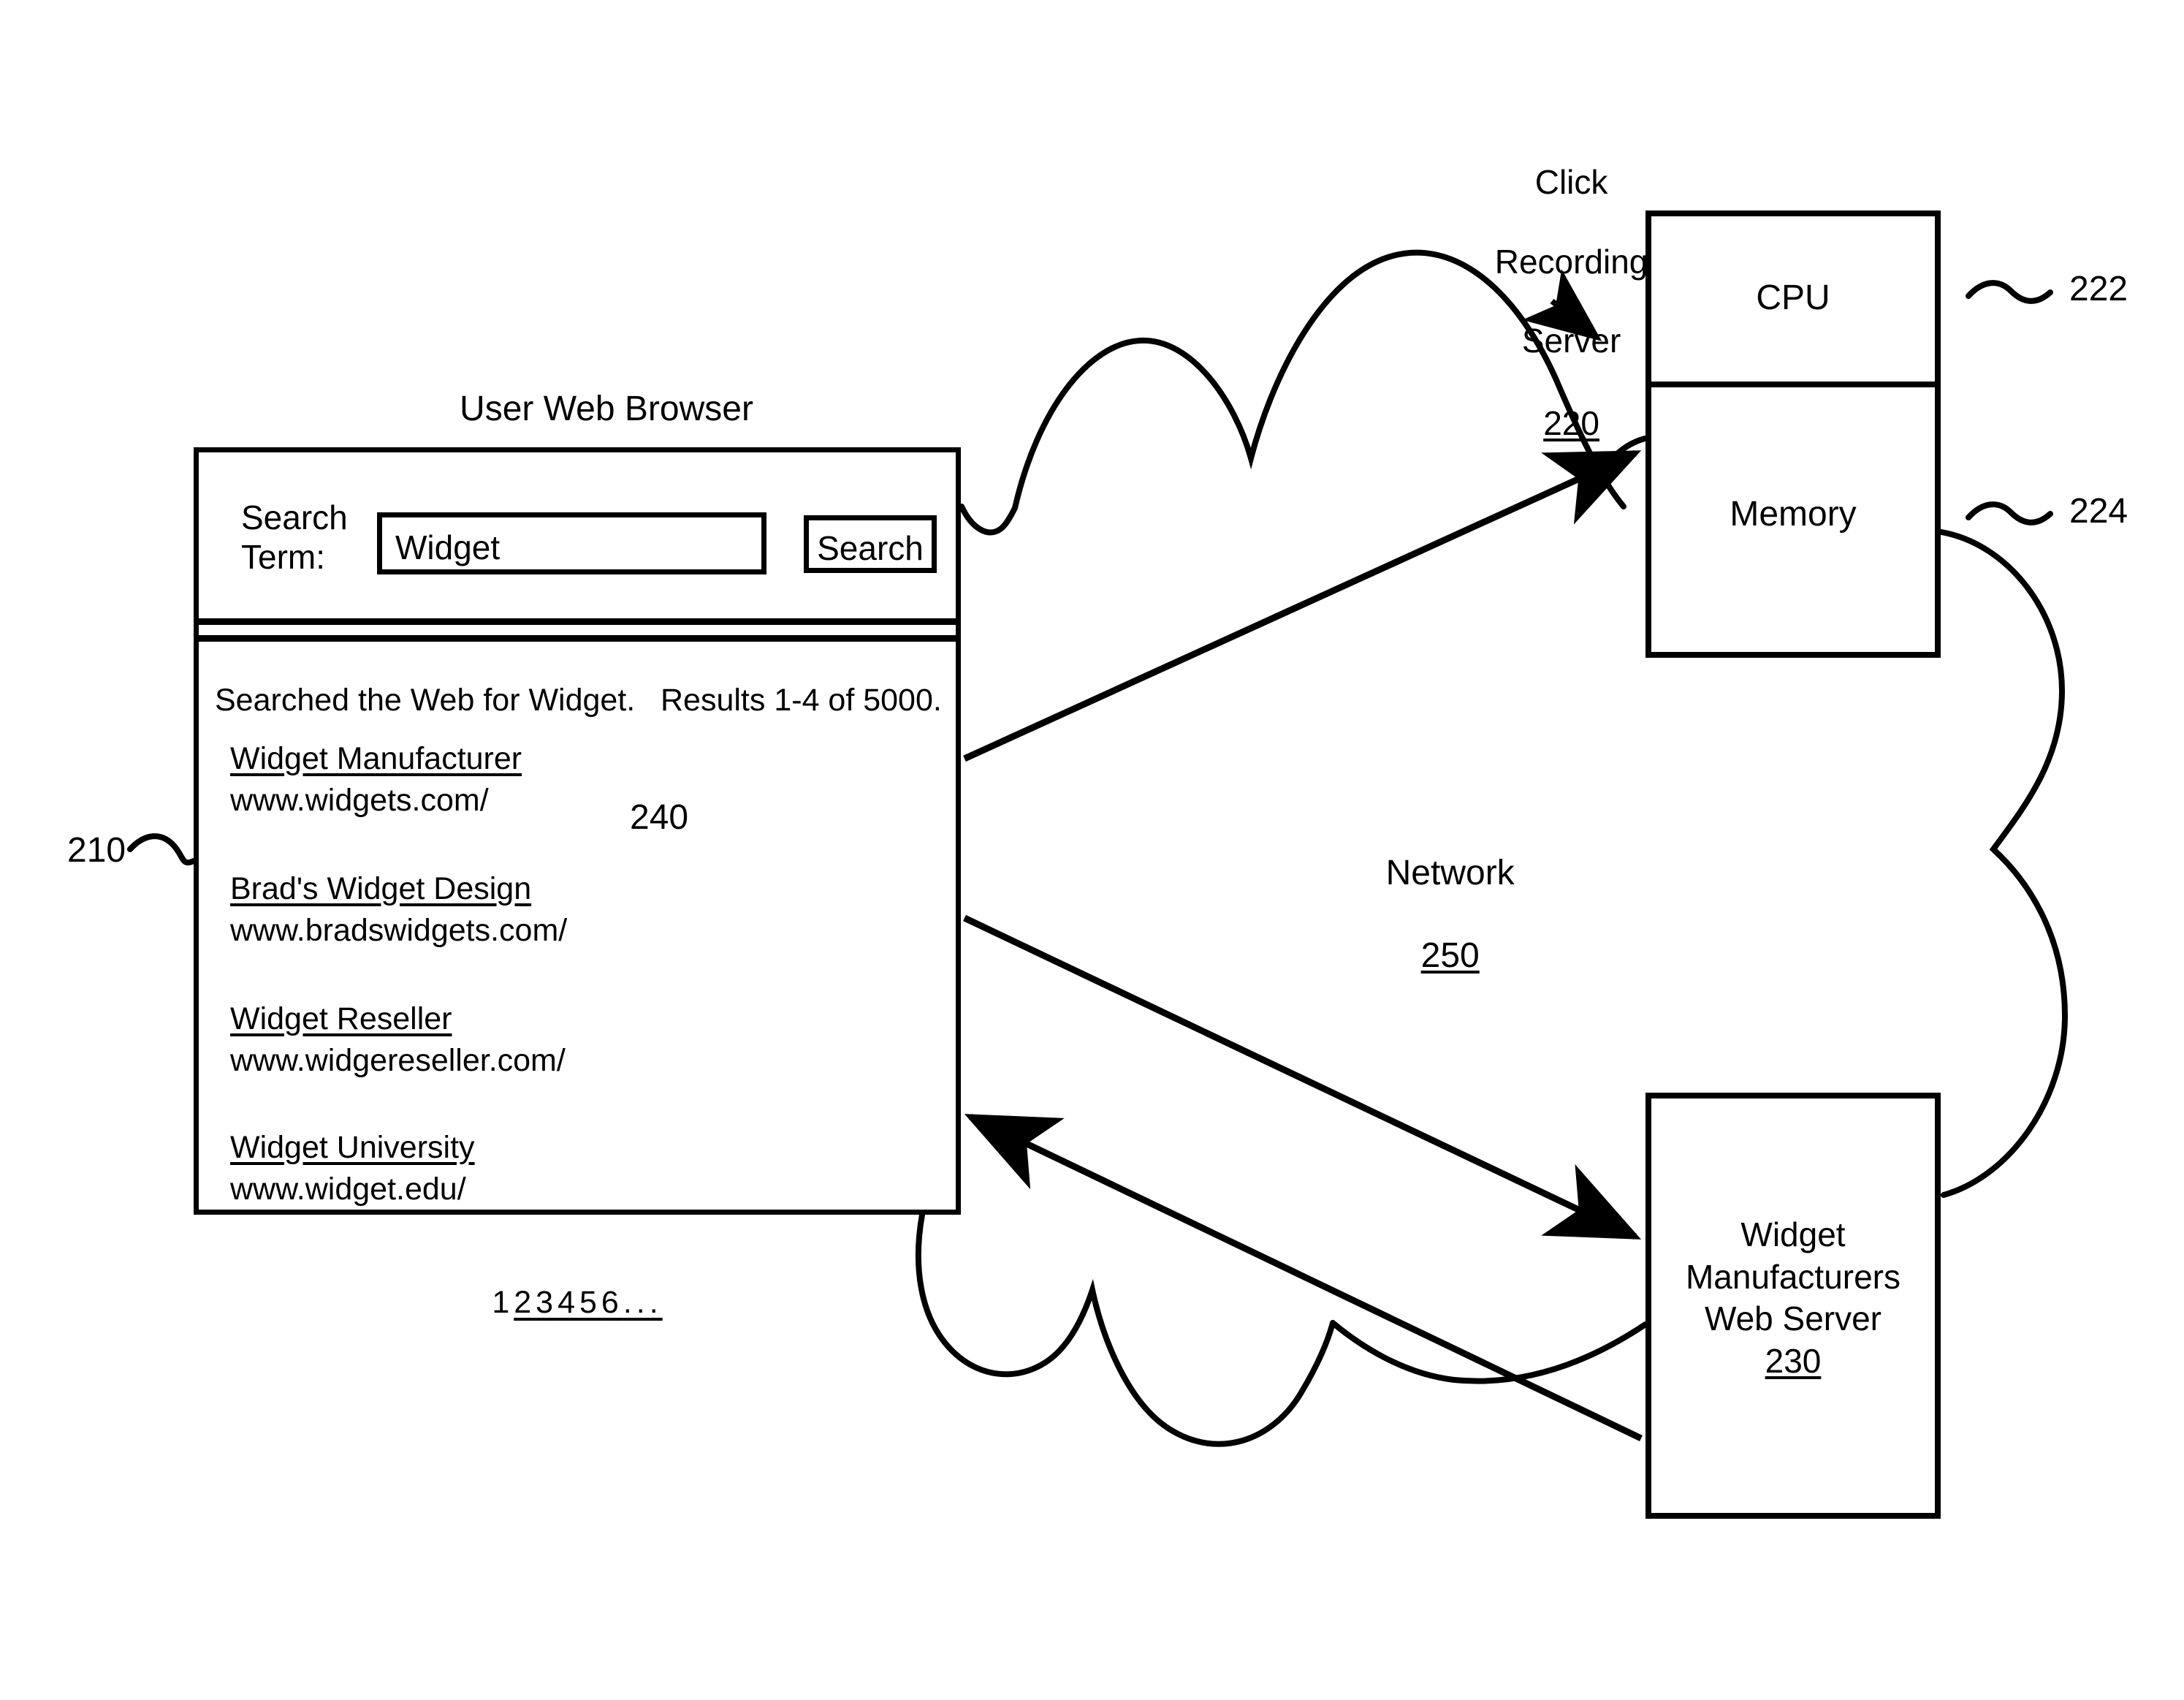  Describe the element at coordinates (1793, 514) in the screenshot. I see `memory-label: Memory` at that location.